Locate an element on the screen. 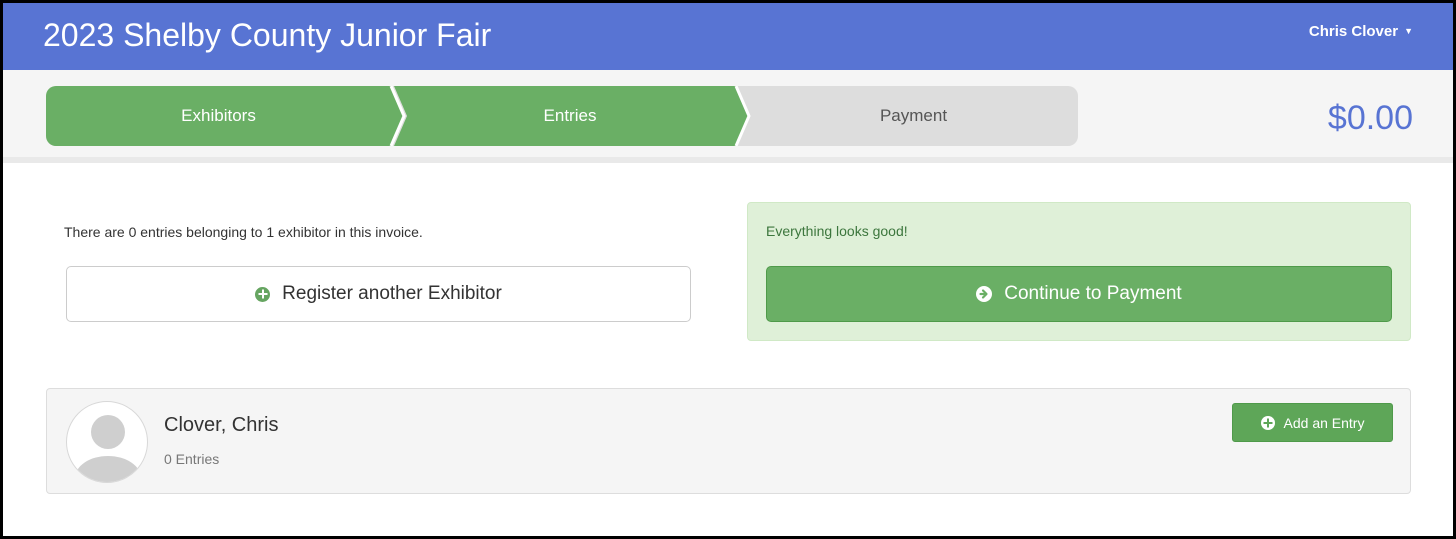  page-title: 2023 Shelby County Junior Fair is located at coordinates (267, 35).